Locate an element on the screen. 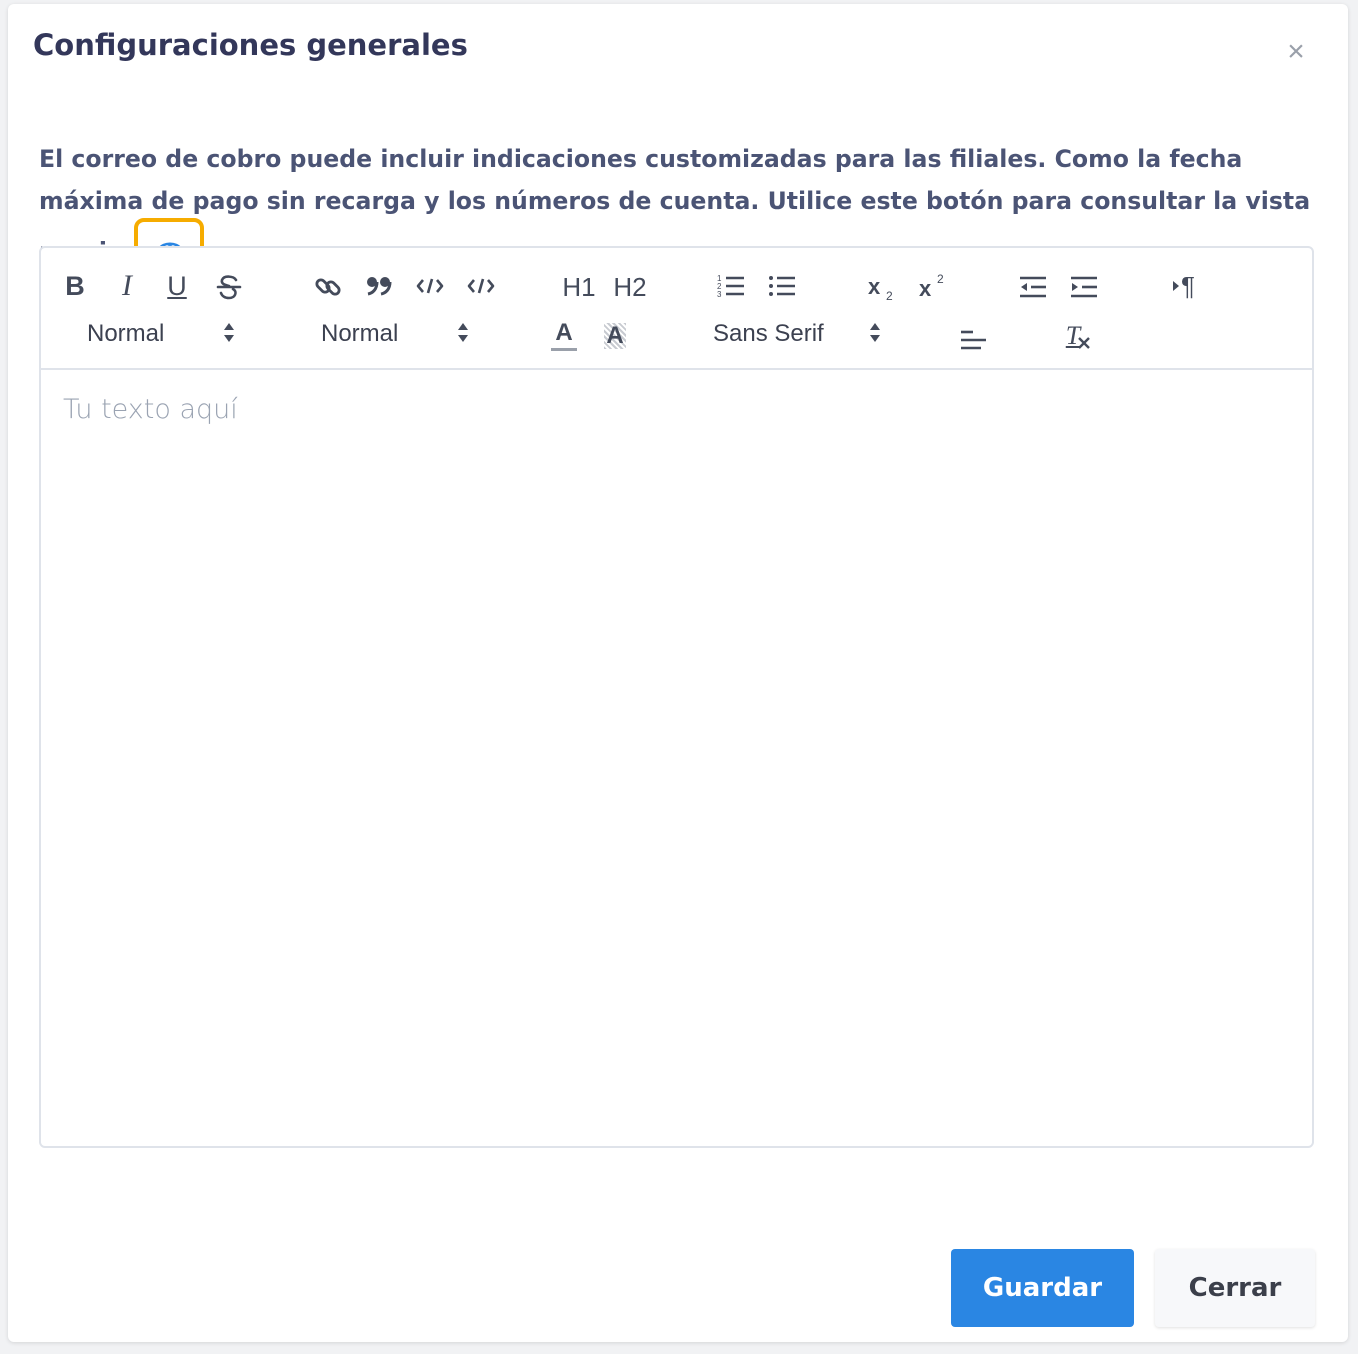 This screenshot has height=1354, width=1358. indent-icon is located at coordinates (1084, 287).